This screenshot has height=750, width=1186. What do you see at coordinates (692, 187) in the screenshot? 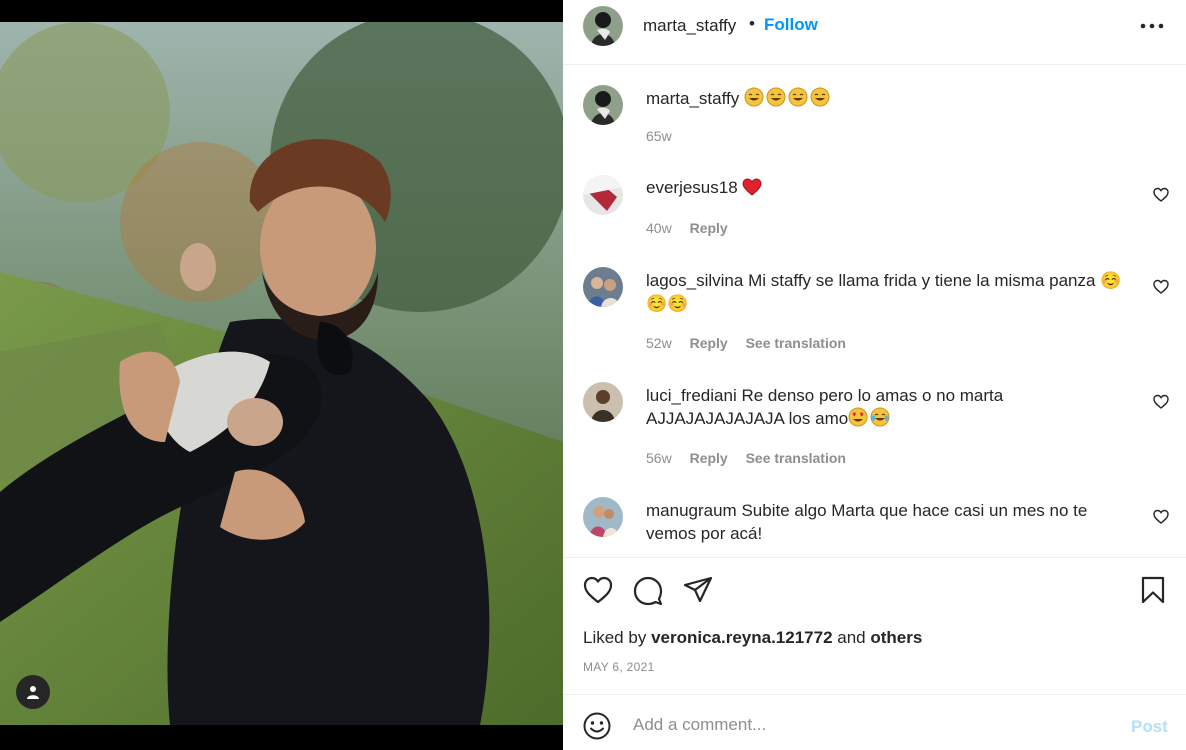
I see `commenter-username: everjesus18` at bounding box center [692, 187].